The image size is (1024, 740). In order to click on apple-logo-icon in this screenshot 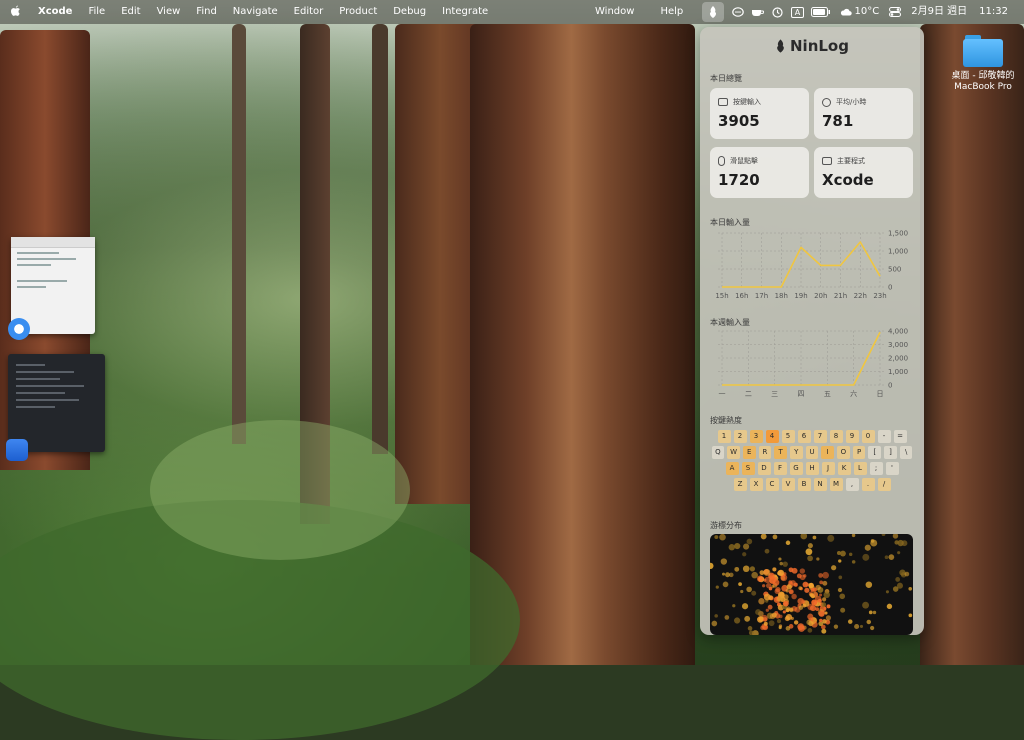, I will do `click(15, 12)`.